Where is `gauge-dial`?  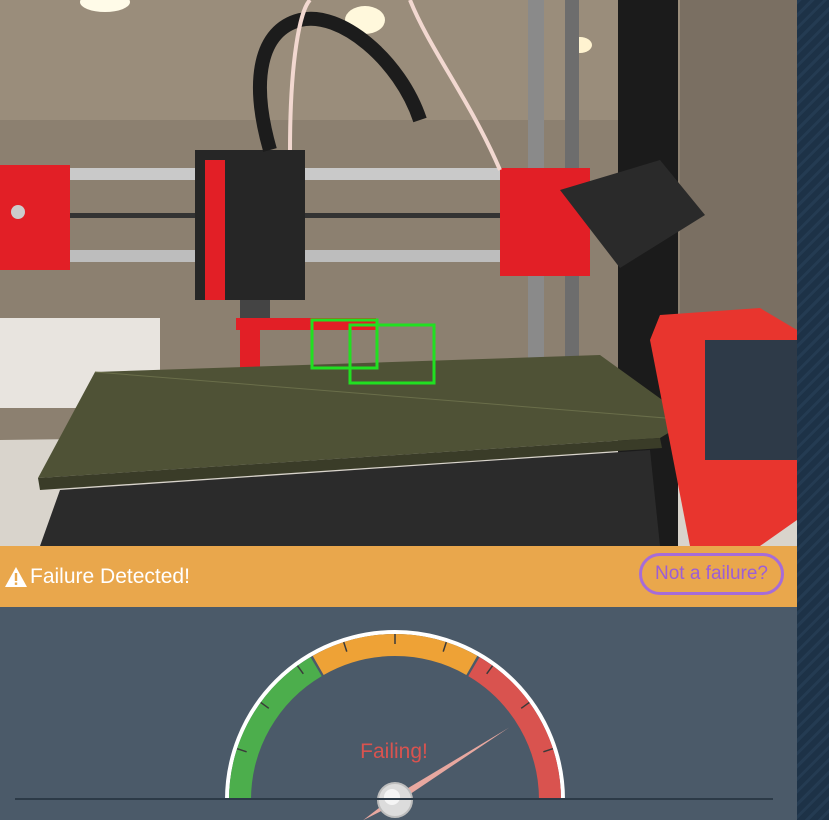
gauge-dial is located at coordinates (395, 725).